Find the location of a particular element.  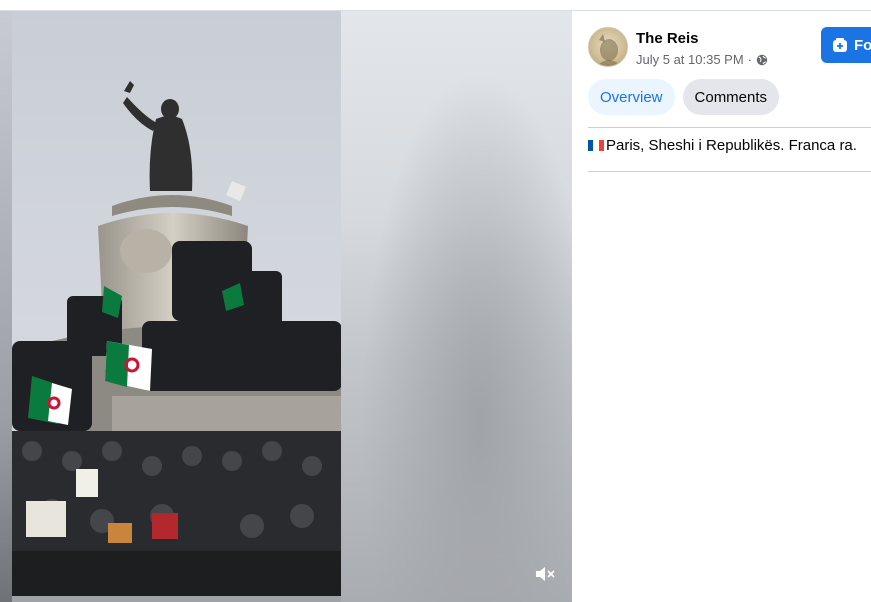

speaker-muted-icon is located at coordinates (545, 574).